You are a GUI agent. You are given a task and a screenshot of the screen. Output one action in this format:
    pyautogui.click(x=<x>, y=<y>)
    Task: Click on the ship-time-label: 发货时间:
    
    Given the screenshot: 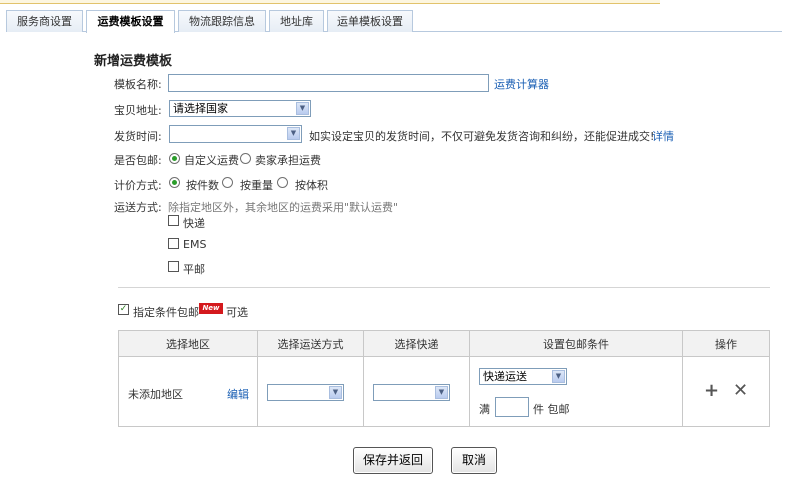 What is the action you would take?
    pyautogui.click(x=138, y=136)
    